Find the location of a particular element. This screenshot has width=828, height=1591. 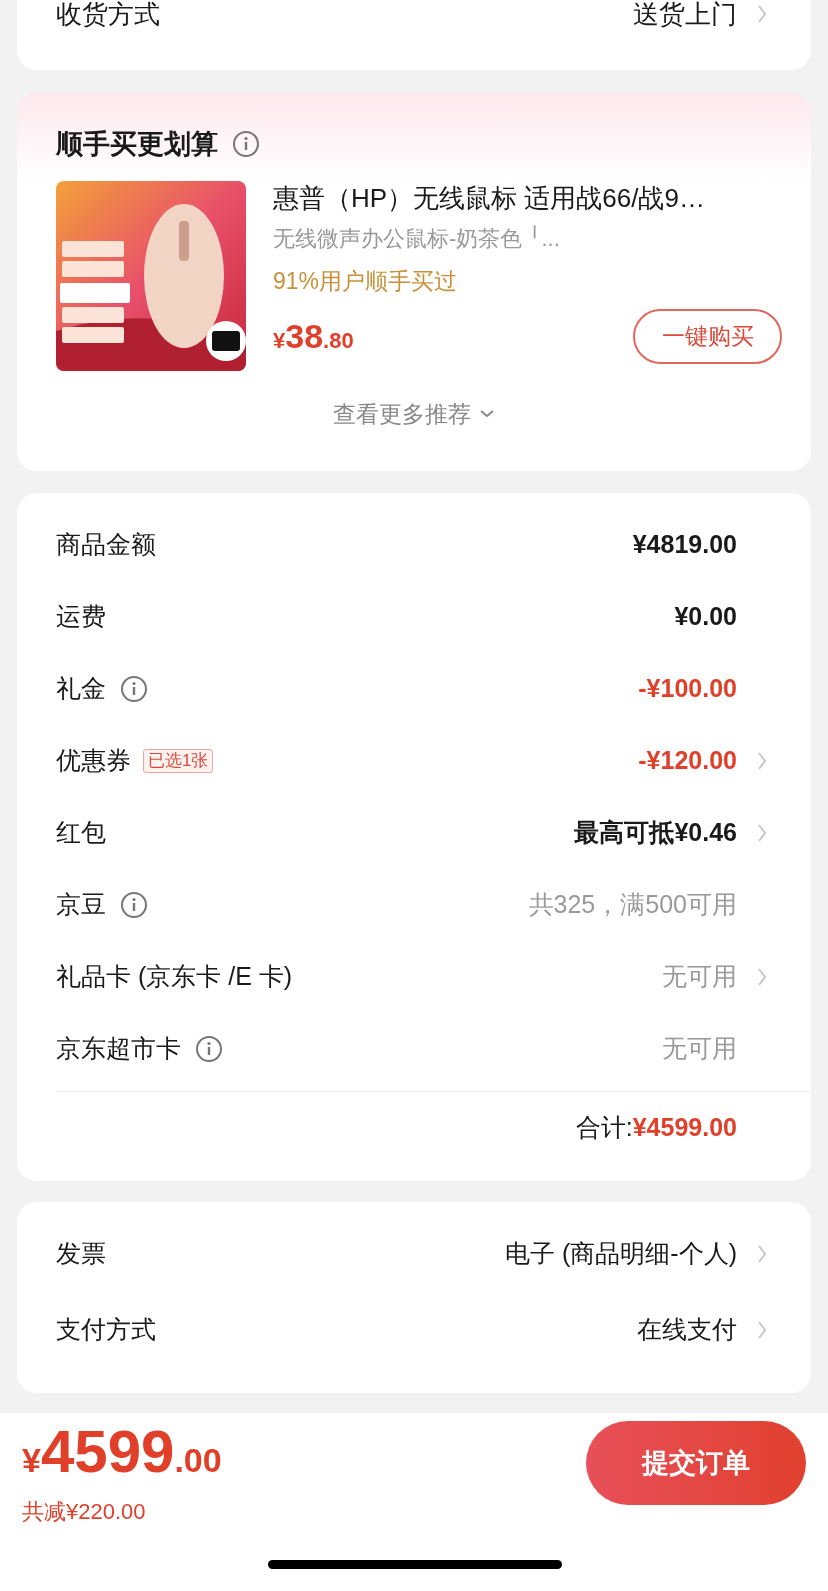

total-value: ¥4599.00 is located at coordinates (684, 1127).